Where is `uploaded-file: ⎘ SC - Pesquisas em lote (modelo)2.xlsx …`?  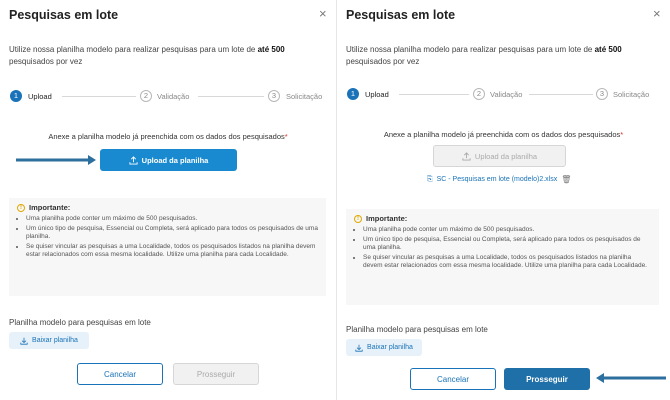 uploaded-file: ⎘ SC - Pesquisas em lote (modelo)2.xlsx … is located at coordinates (499, 179).